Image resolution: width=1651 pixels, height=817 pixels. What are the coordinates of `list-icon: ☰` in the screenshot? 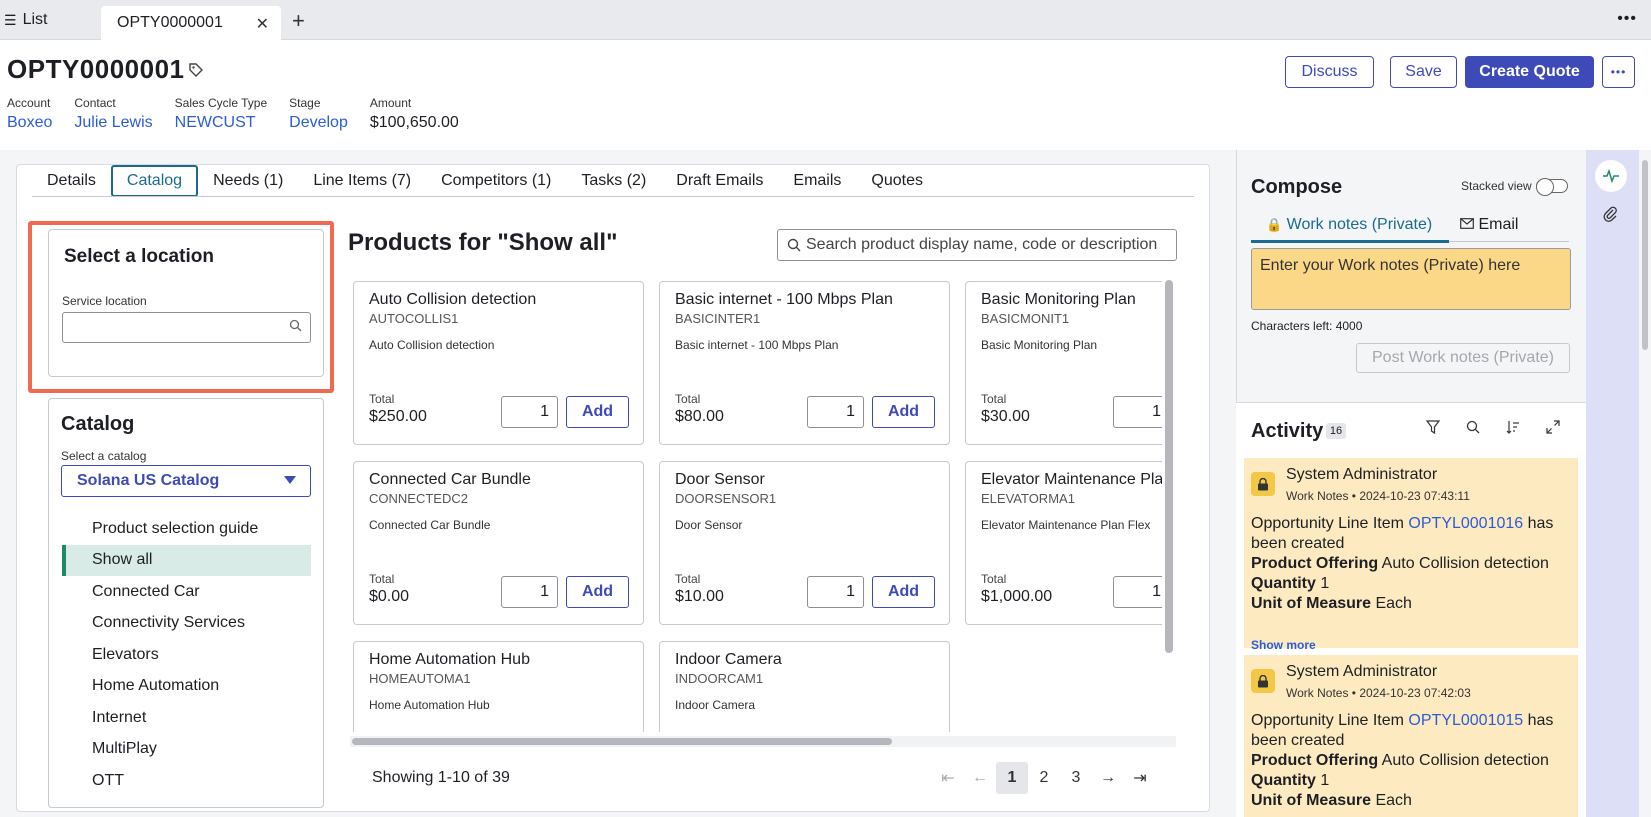 It's located at (10, 19).